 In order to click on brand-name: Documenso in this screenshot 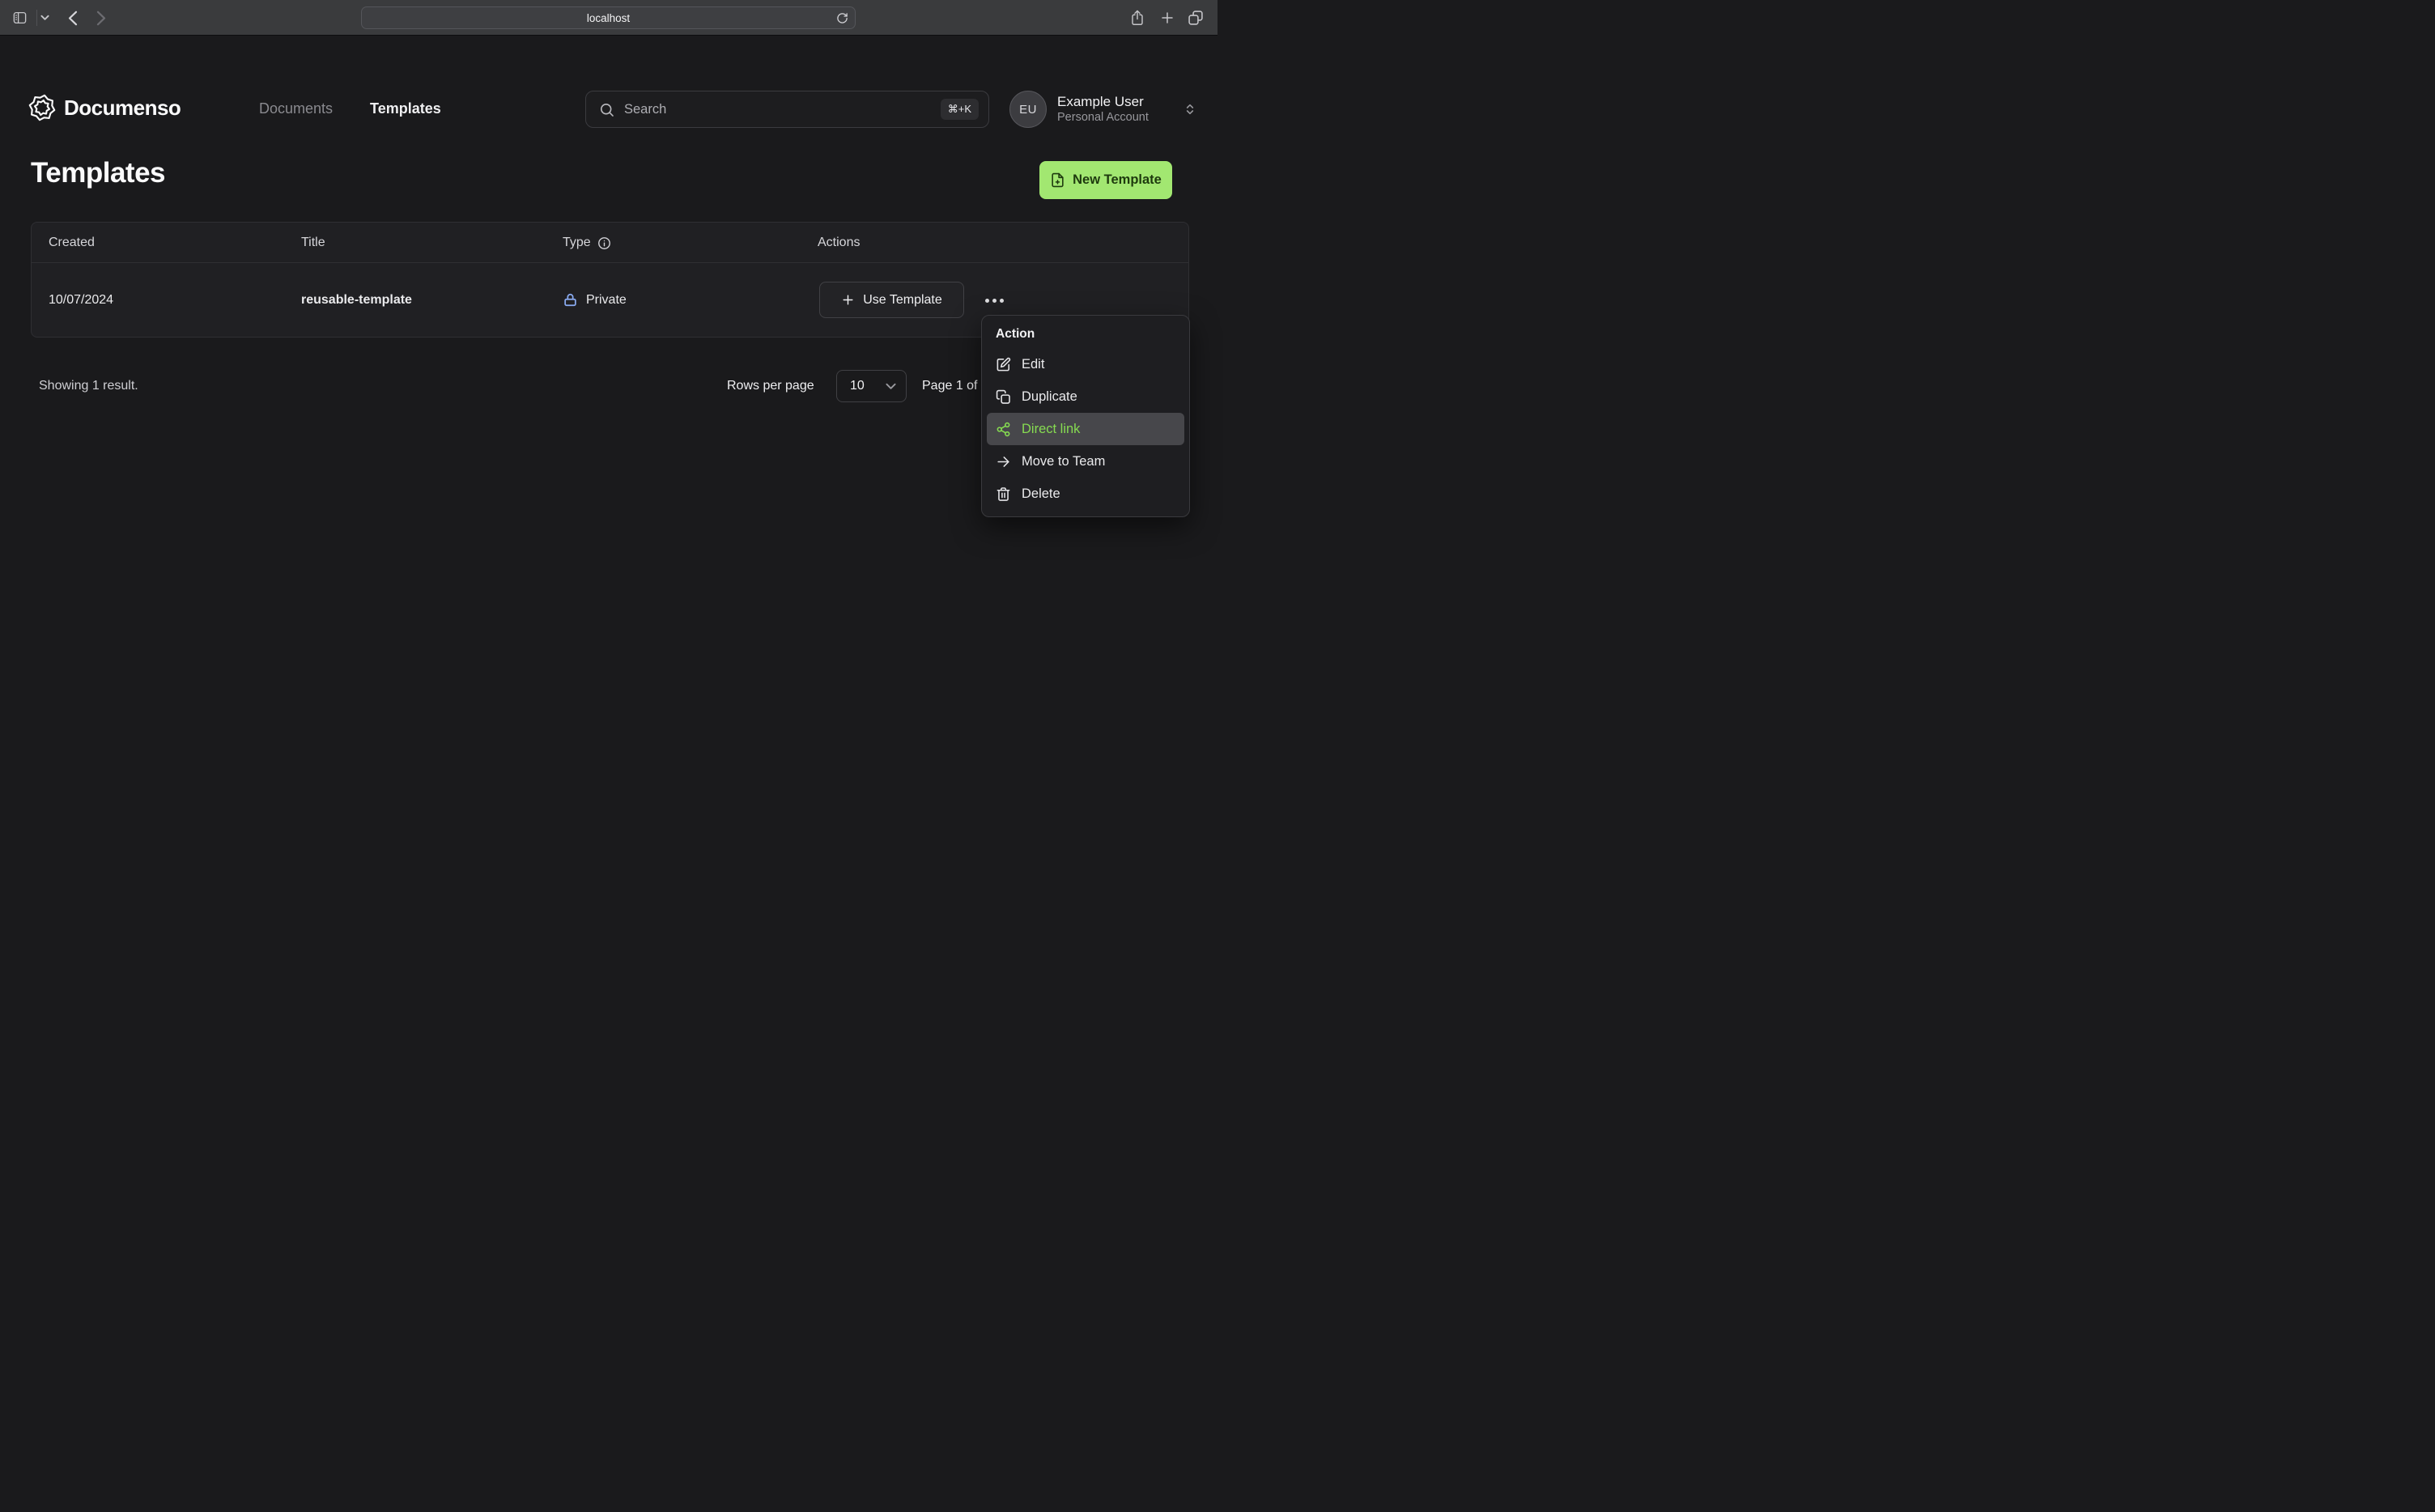, I will do `click(123, 107)`.